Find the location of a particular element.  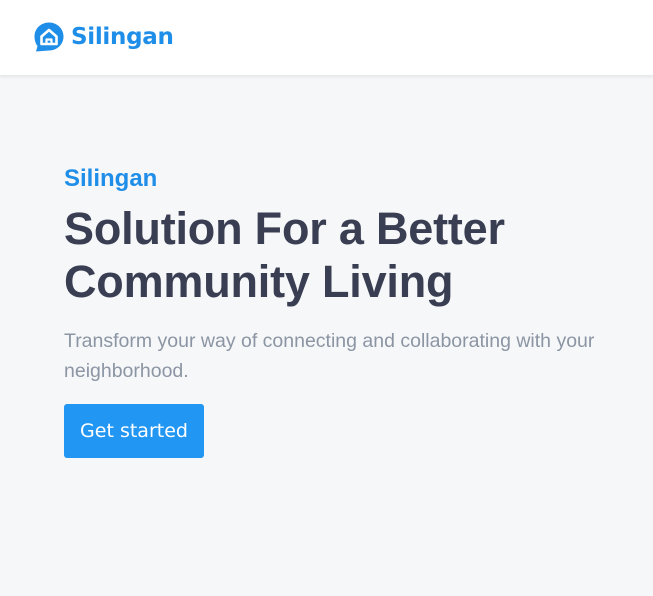

hero-headline-line-2: Community Living is located at coordinates (259, 281).